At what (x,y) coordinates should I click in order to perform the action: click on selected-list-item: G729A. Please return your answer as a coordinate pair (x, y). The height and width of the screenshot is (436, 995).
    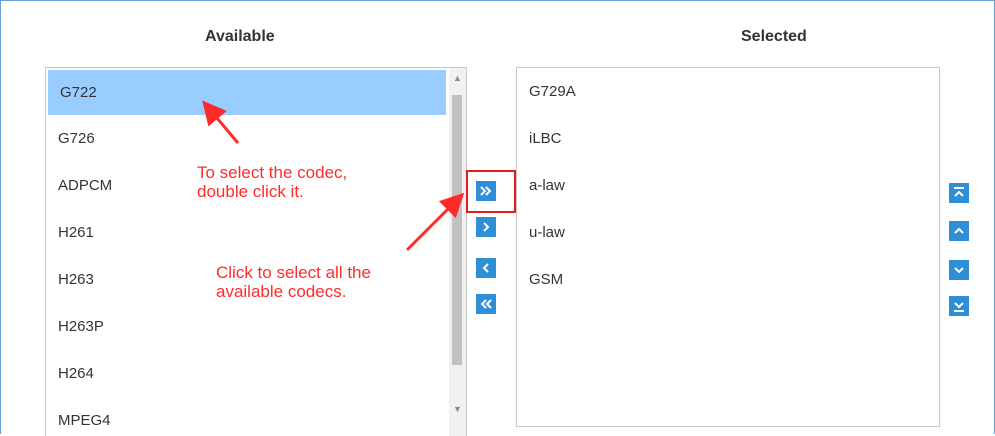
    Looking at the image, I should click on (728, 91).